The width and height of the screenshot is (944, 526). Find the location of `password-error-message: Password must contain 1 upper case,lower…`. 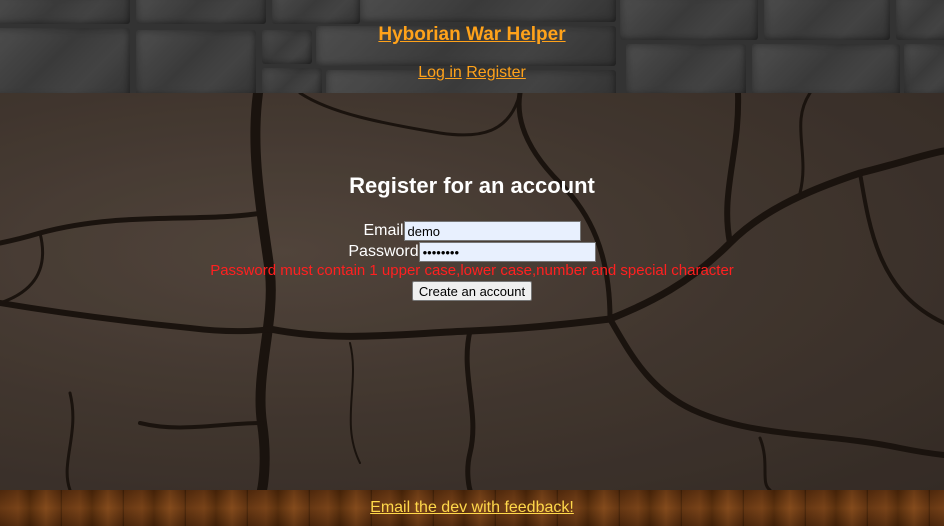

password-error-message: Password must contain 1 upper case,lower… is located at coordinates (472, 270).